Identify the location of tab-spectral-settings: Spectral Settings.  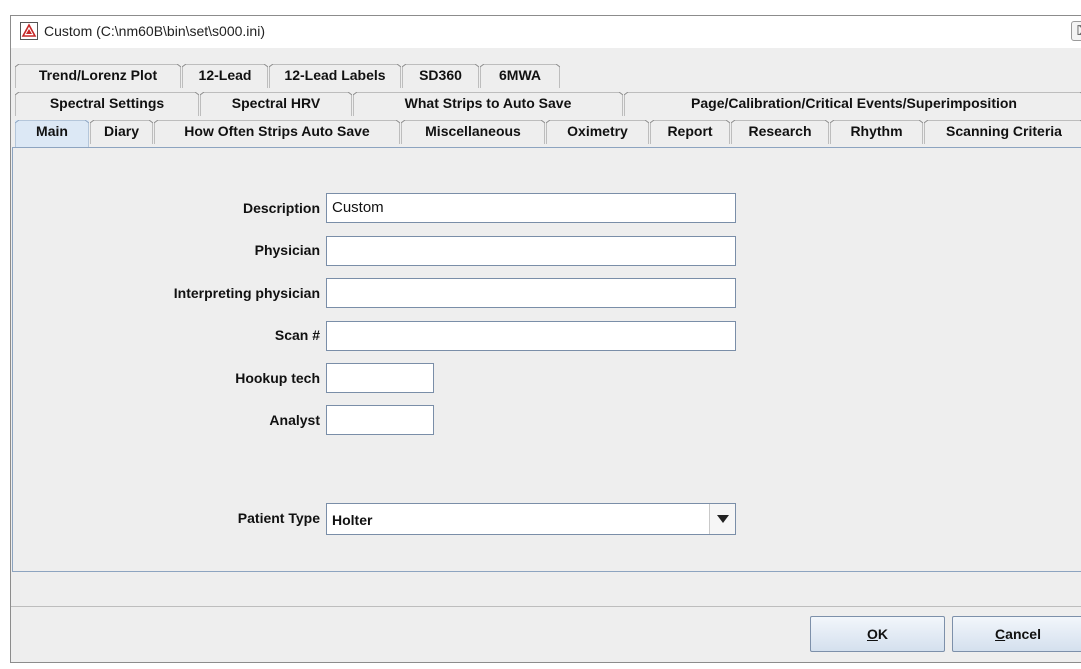
(107, 104).